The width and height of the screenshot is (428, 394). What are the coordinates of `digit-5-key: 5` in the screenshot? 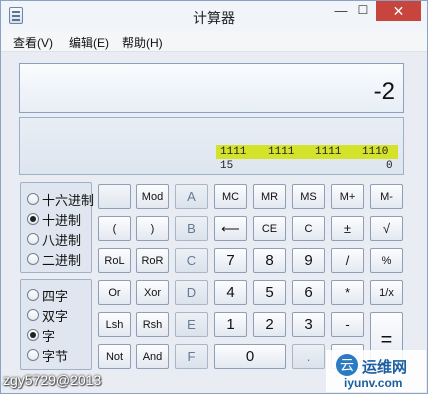 It's located at (269, 292).